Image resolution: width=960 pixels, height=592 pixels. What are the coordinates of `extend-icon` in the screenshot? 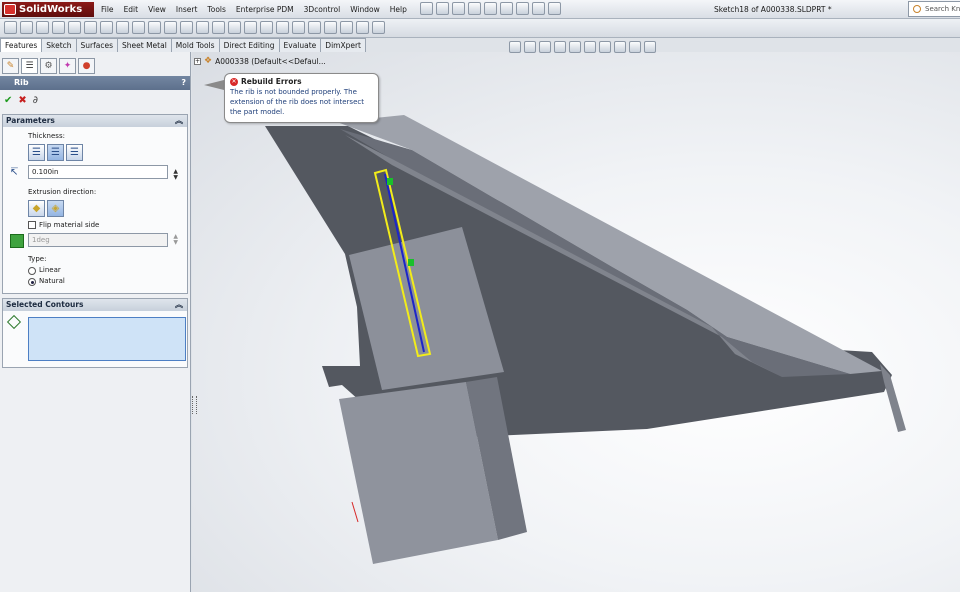 It's located at (250, 27).